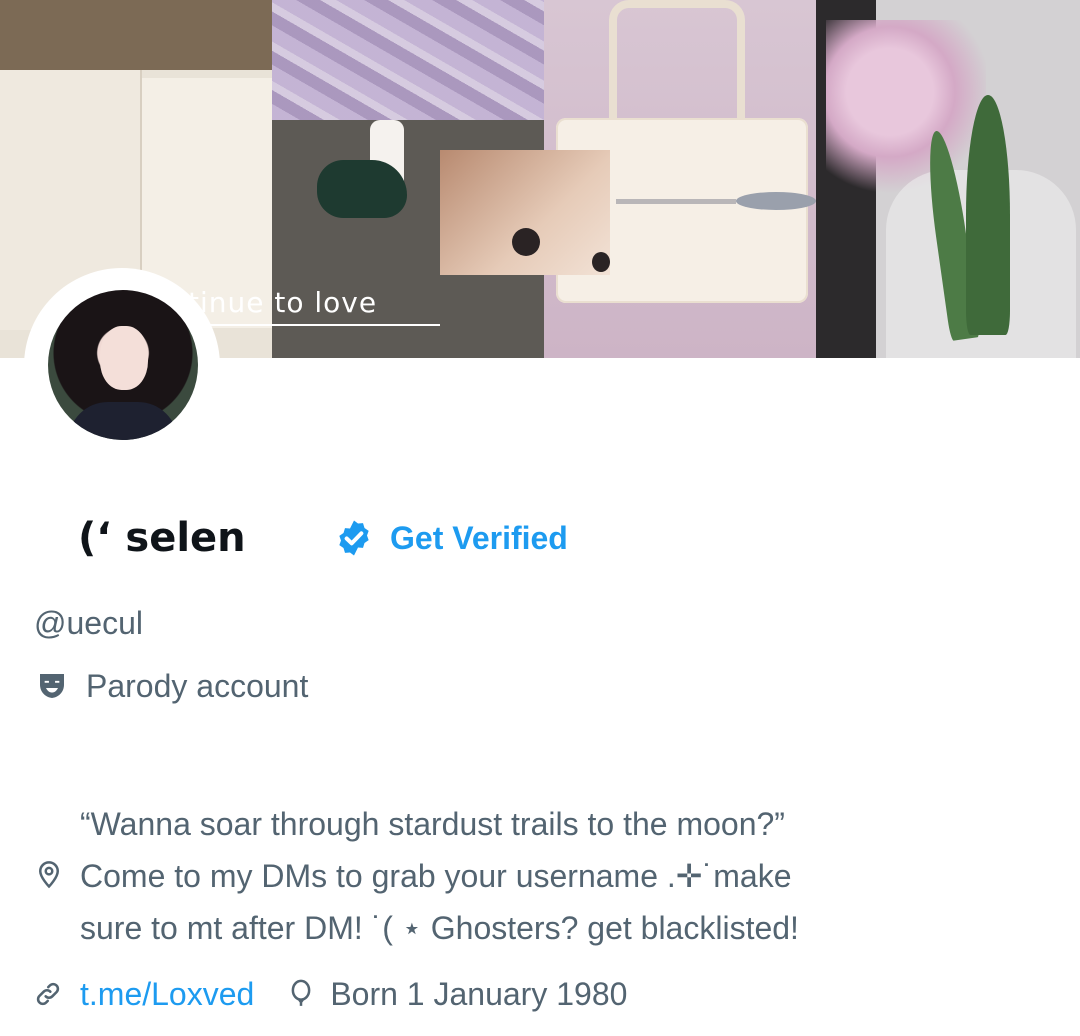 This screenshot has width=1080, height=1036. What do you see at coordinates (301, 992) in the screenshot?
I see `balloon-icon` at bounding box center [301, 992].